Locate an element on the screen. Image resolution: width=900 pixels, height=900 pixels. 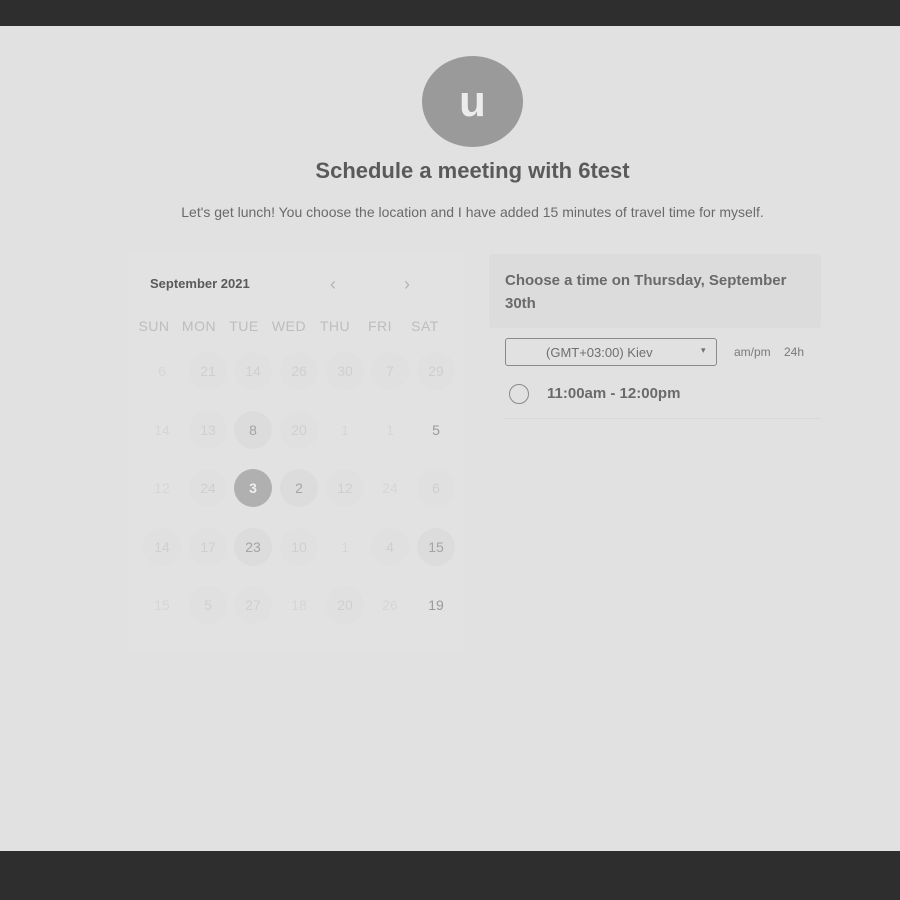
time-slot: 11:00am - 12:00pm is located at coordinates (663, 400).